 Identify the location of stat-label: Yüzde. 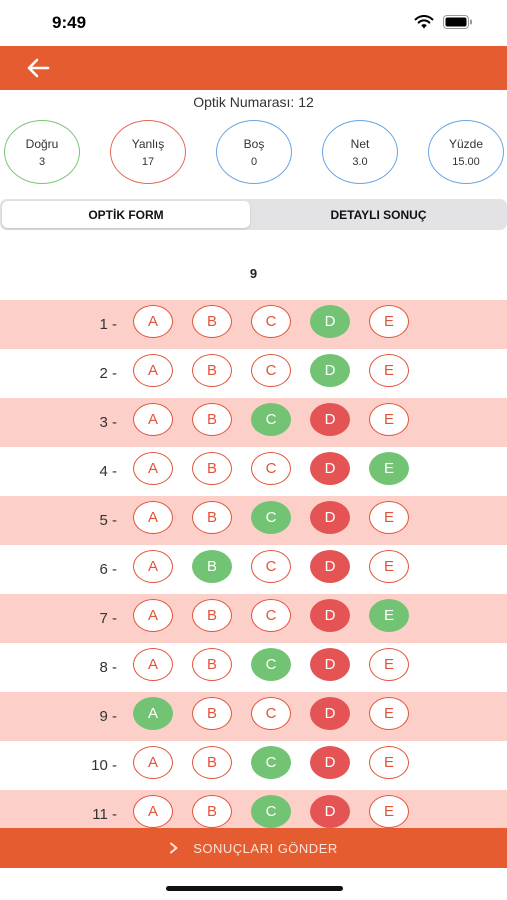
(466, 143).